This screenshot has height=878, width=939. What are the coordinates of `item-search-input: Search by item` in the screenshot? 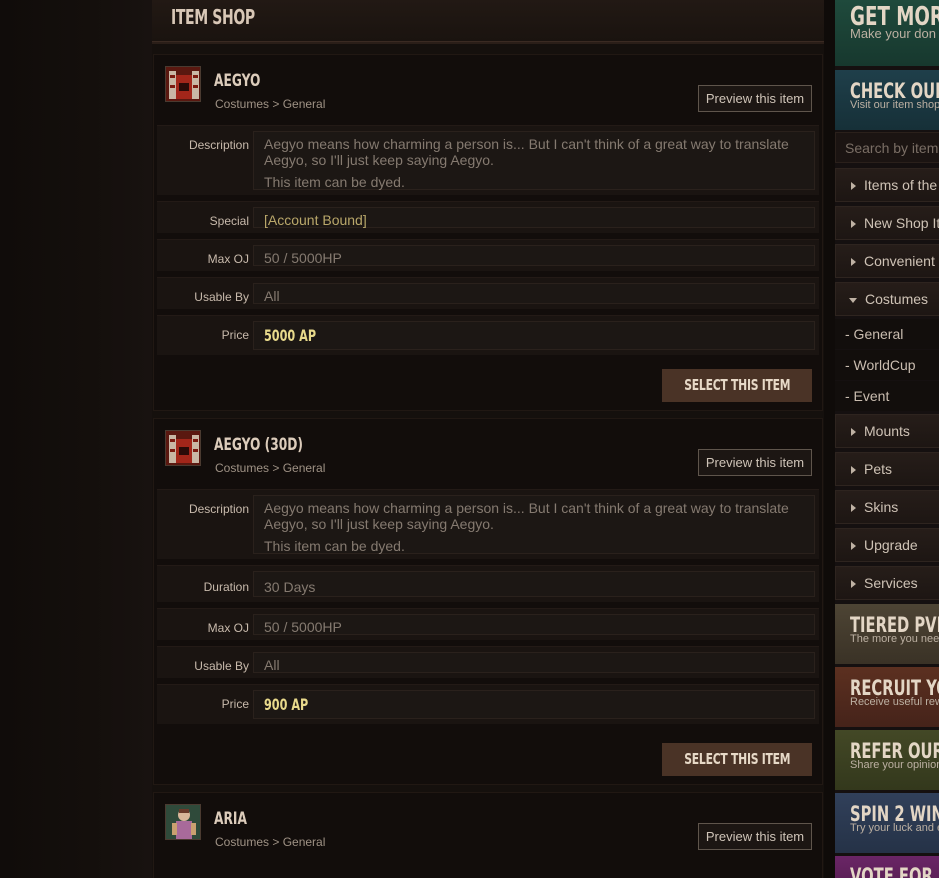 It's located at (887, 147).